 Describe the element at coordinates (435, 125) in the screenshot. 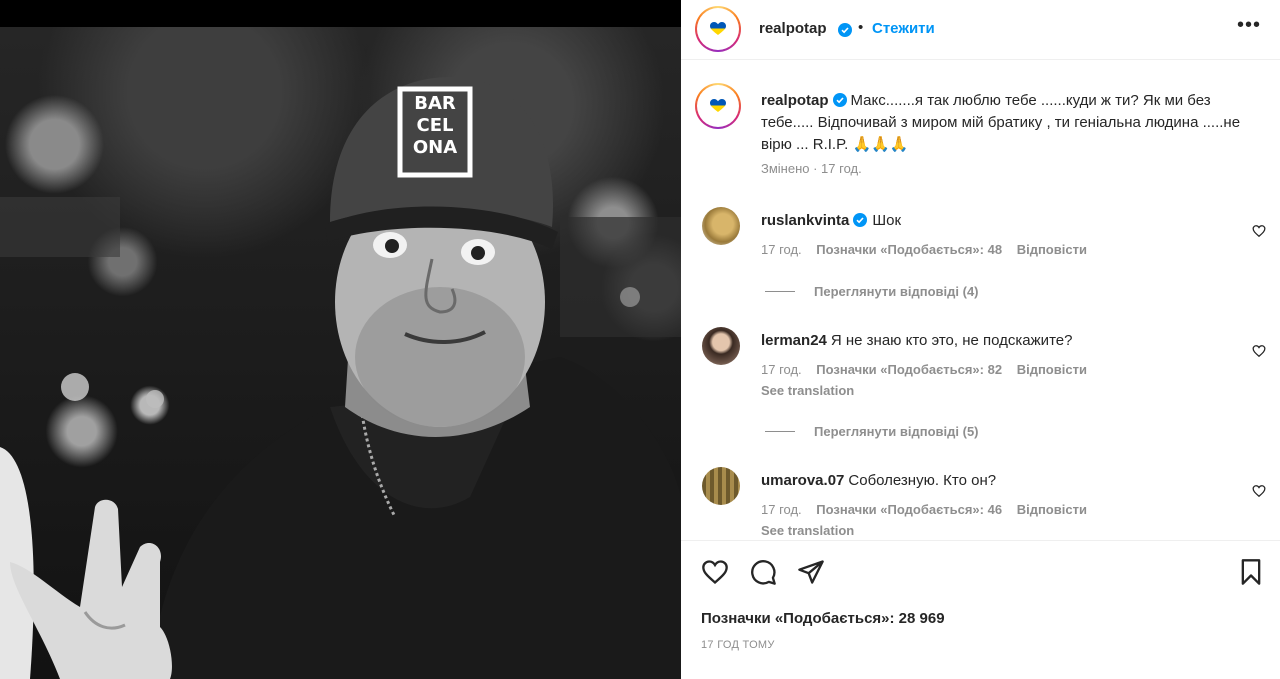

I see `svg-text: CEL` at that location.